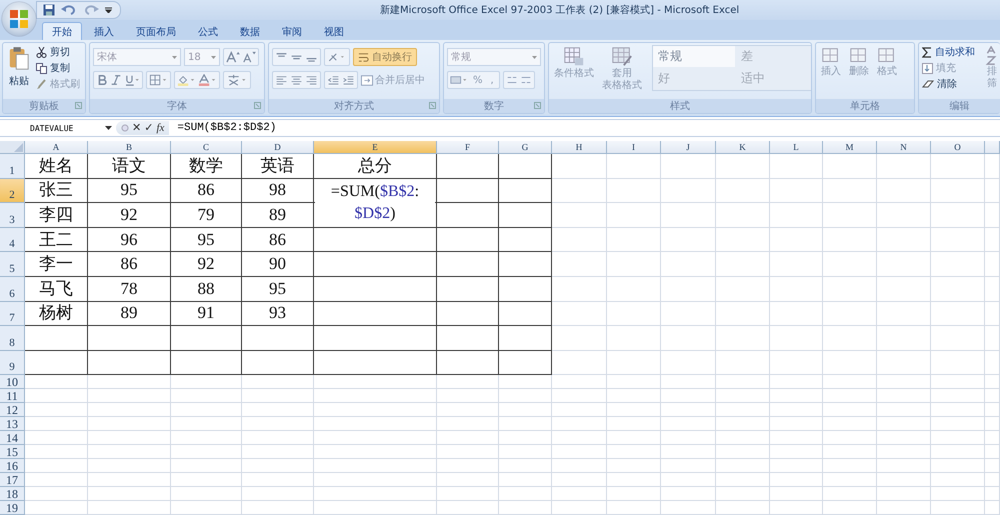 This screenshot has width=1000, height=515. I want to click on column-header: A, so click(56, 147).